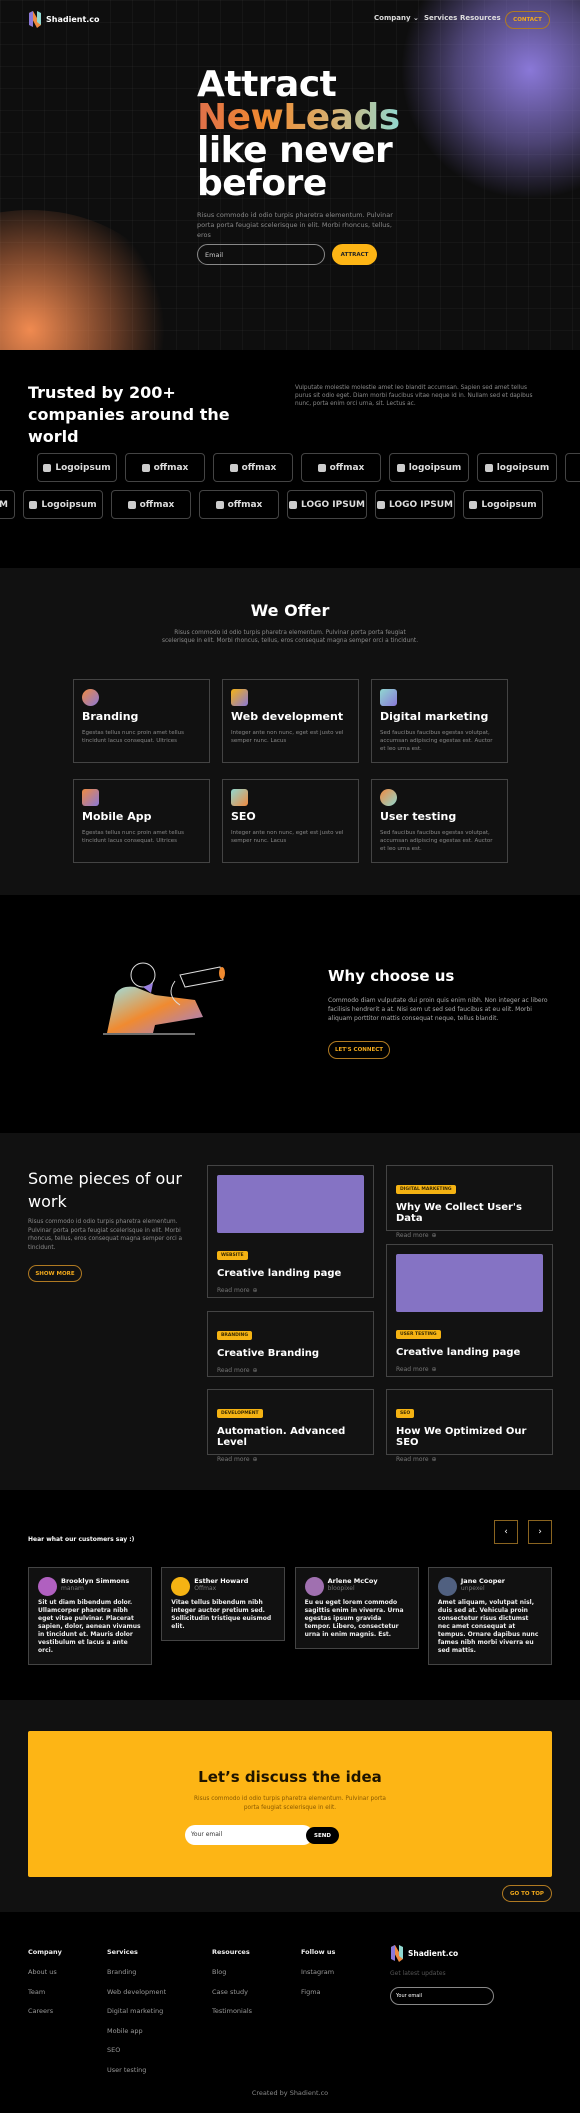 This screenshot has height=2113, width=580. What do you see at coordinates (461, 1437) in the screenshot?
I see `work-title: How We Optimized Our SEO` at bounding box center [461, 1437].